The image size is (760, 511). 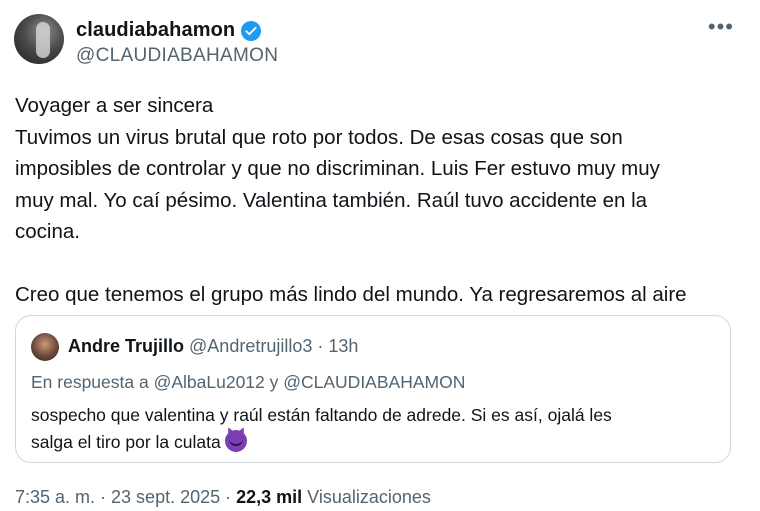 I want to click on post-line: cocina., so click(x=47, y=231).